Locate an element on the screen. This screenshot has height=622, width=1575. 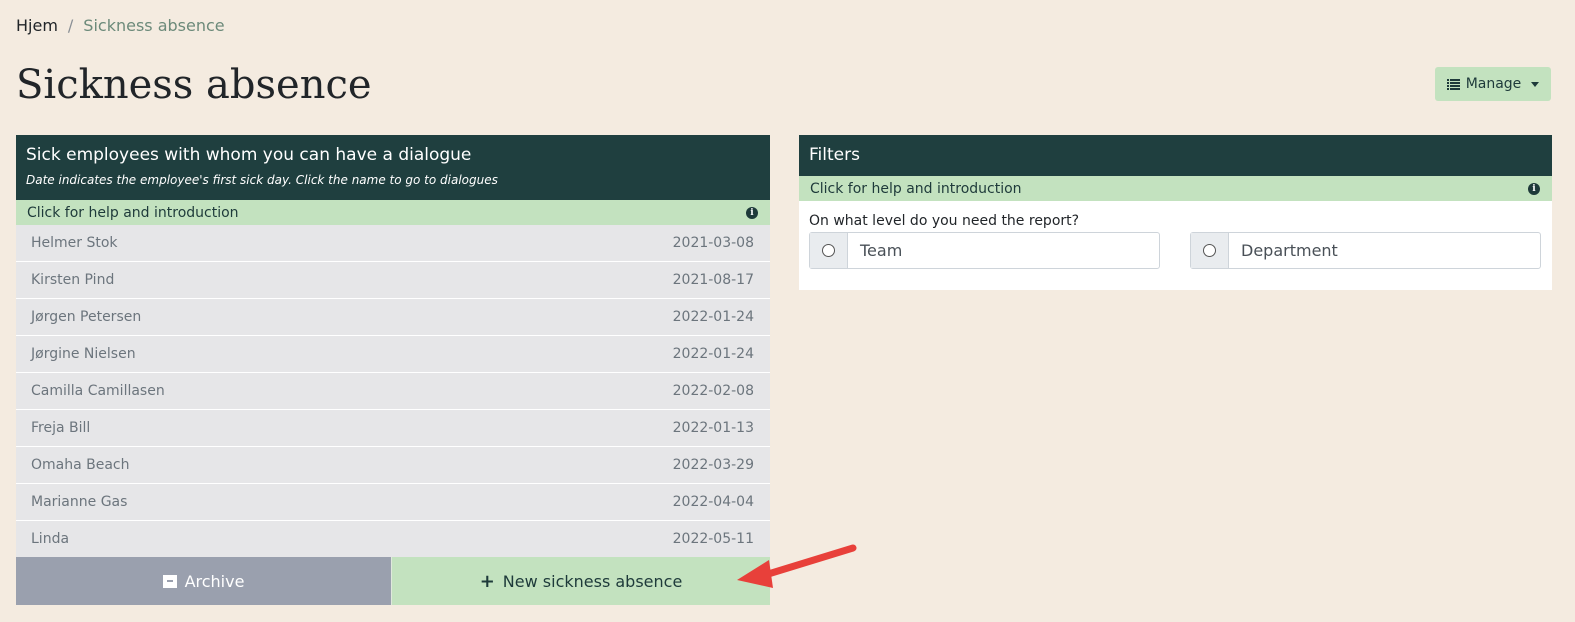
page-title: Sickness absence is located at coordinates (194, 85).